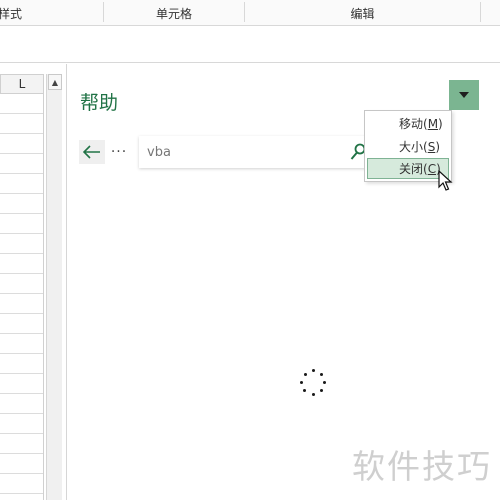  What do you see at coordinates (22, 297) in the screenshot?
I see `cell-grid` at bounding box center [22, 297].